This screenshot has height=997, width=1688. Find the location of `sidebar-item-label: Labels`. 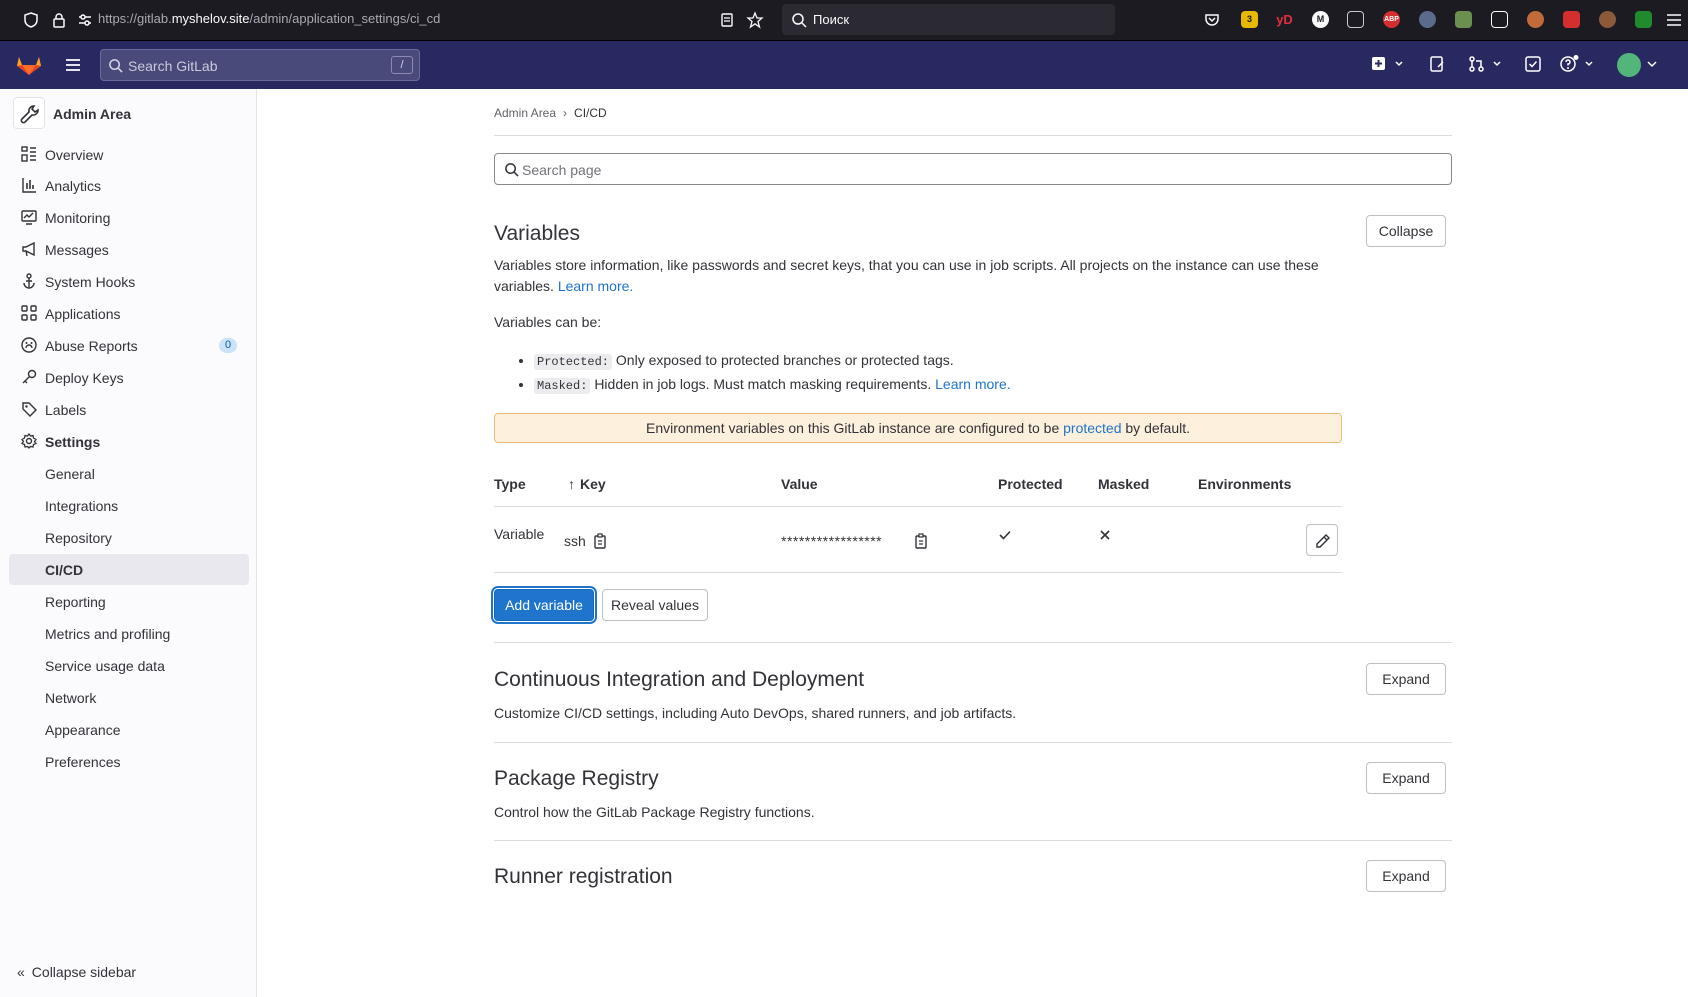

sidebar-item-label: Labels is located at coordinates (66, 410).